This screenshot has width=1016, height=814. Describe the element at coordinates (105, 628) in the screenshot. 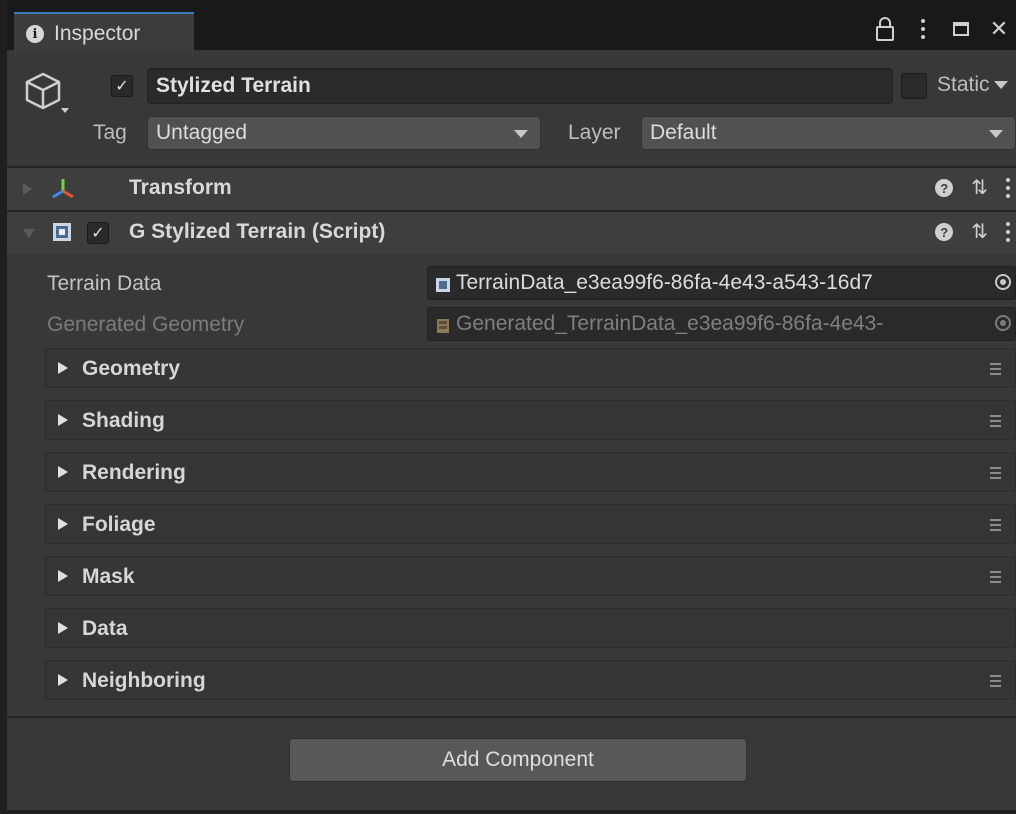

I see `section-label: Data` at that location.